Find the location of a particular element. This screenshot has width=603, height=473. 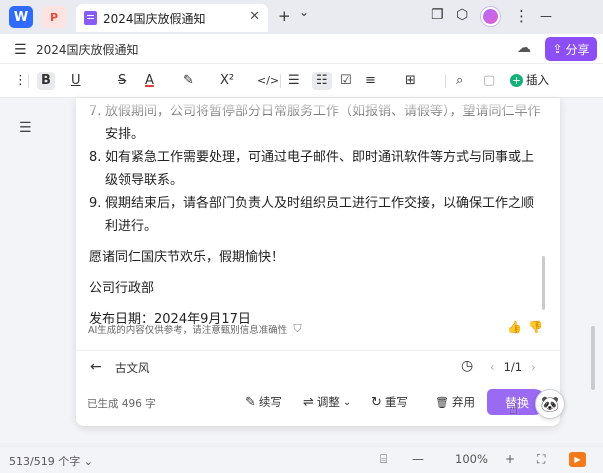

shield-icon: ⛉ is located at coordinates (297, 329).